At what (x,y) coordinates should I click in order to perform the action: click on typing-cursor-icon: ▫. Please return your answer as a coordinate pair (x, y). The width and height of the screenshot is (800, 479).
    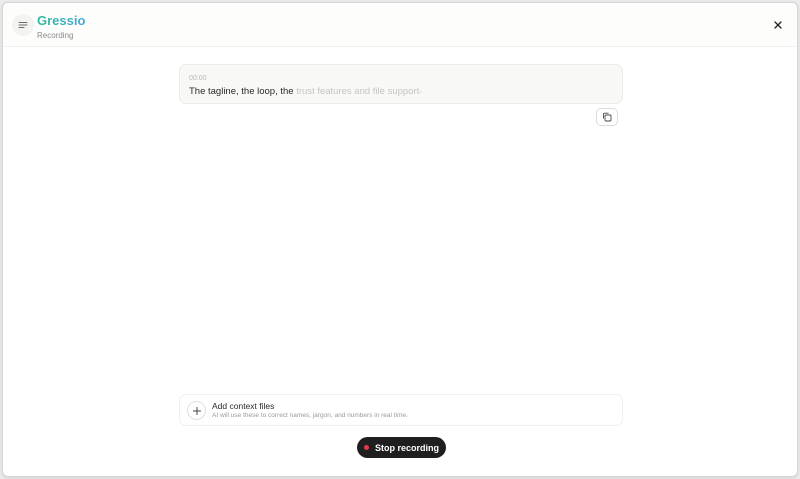
    Looking at the image, I should click on (420, 92).